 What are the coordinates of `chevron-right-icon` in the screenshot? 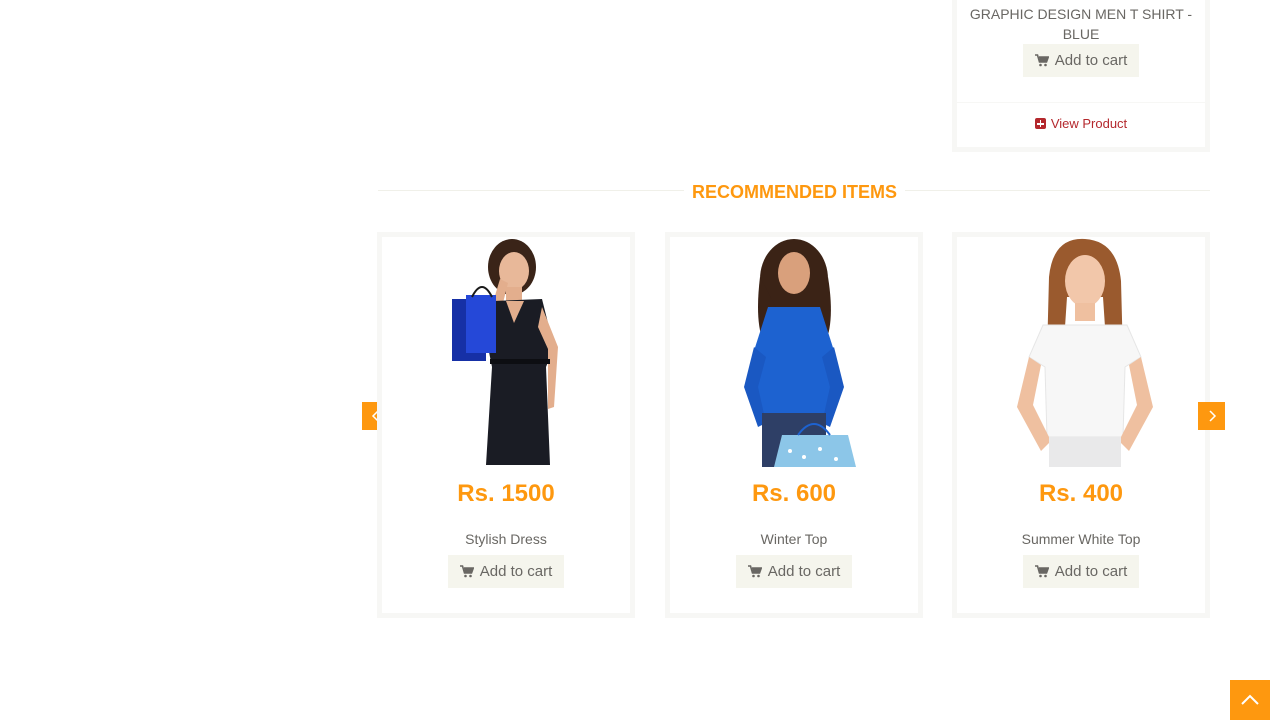 It's located at (1212, 416).